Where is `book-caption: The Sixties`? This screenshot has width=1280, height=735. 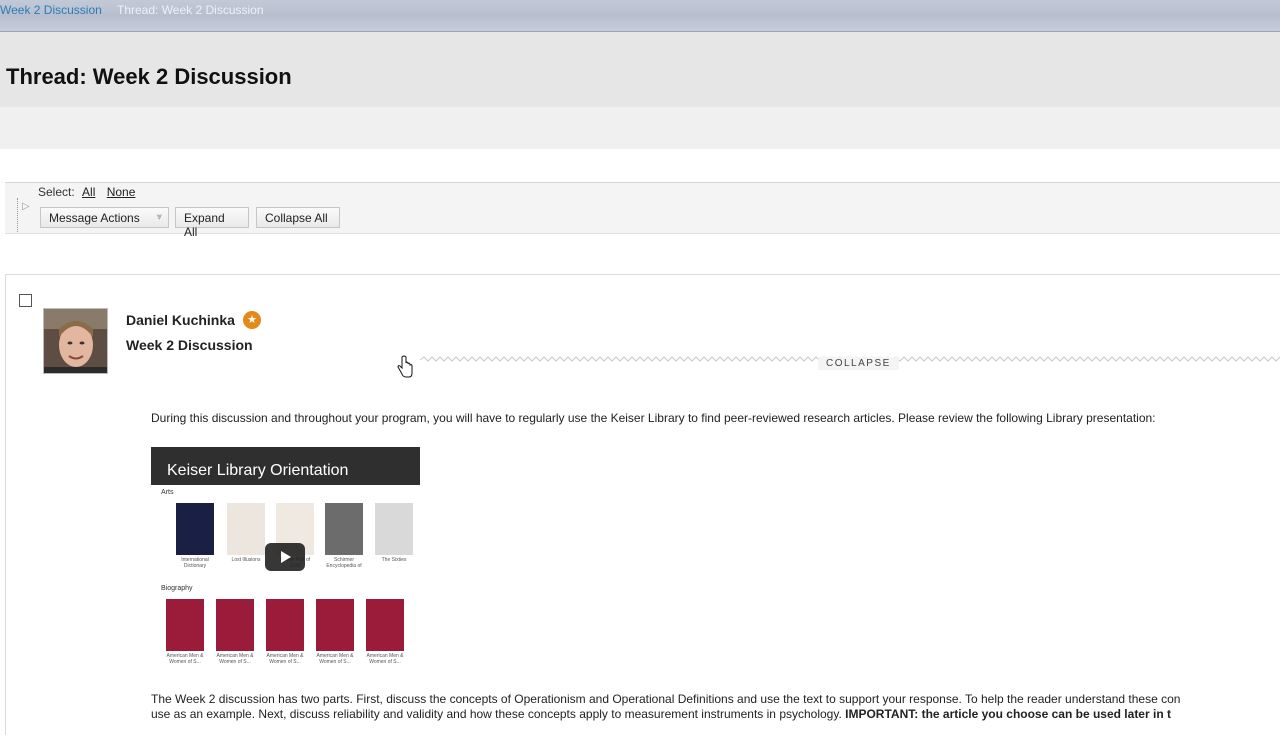
book-caption: The Sixties is located at coordinates (394, 560).